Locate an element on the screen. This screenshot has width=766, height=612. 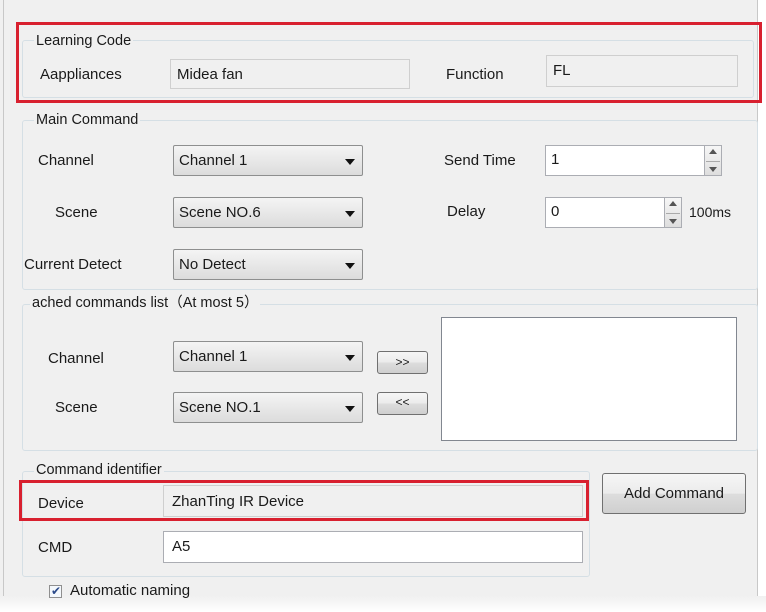
automatic-naming-checkbox: ✔ is located at coordinates (55, 591).